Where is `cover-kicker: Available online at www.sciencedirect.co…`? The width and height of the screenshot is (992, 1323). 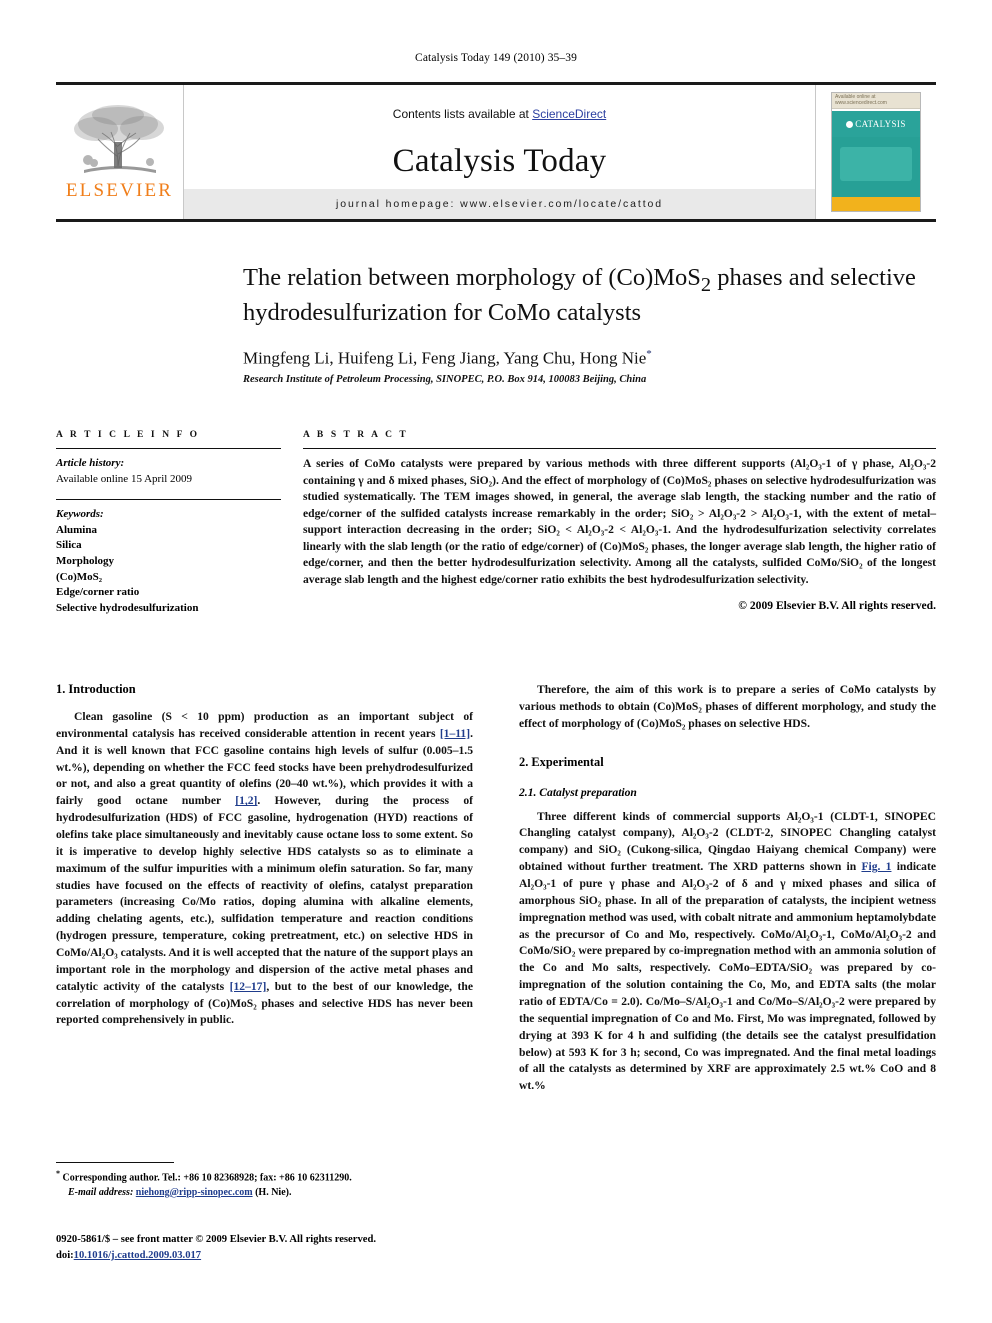 cover-kicker: Available online at www.sciencedirect.co… is located at coordinates (876, 101).